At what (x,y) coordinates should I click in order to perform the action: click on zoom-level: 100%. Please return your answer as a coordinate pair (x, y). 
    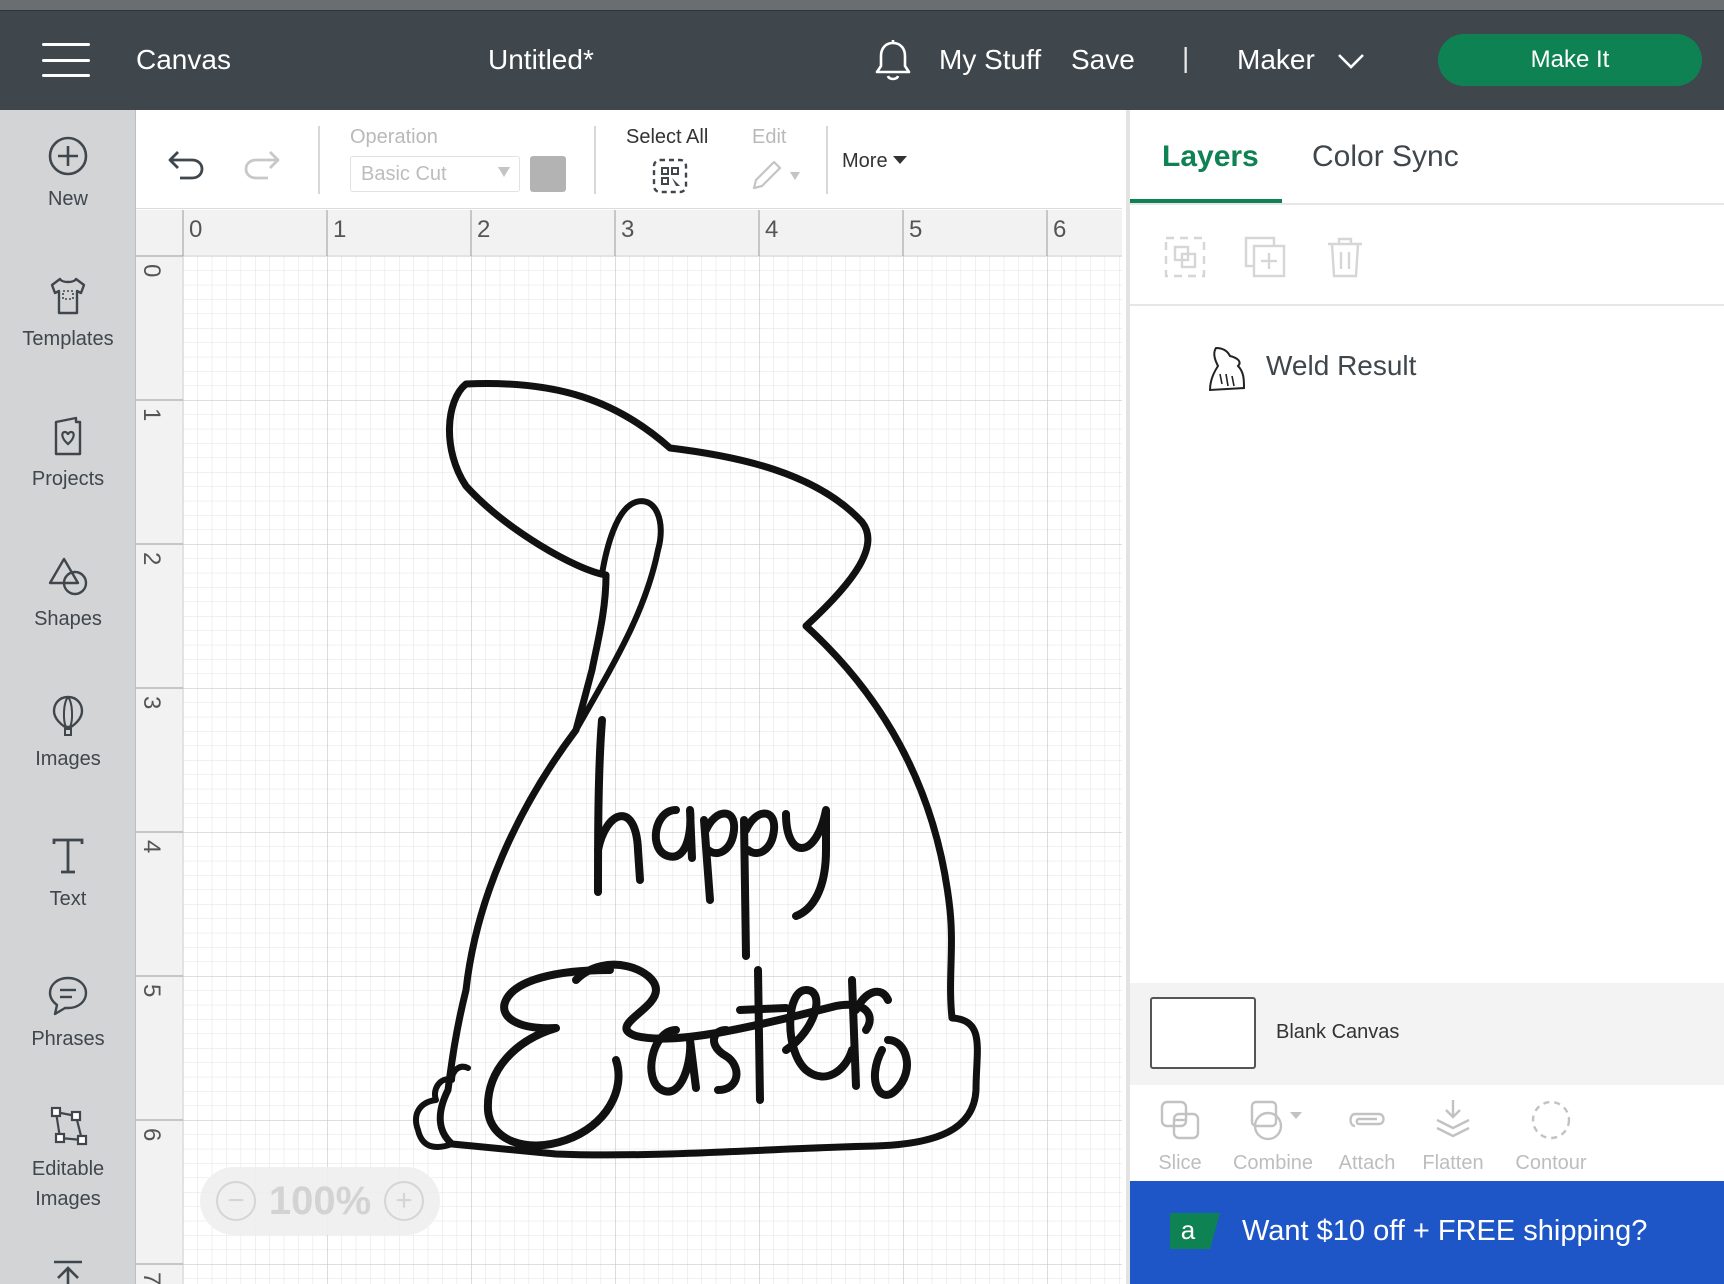
    Looking at the image, I should click on (320, 1200).